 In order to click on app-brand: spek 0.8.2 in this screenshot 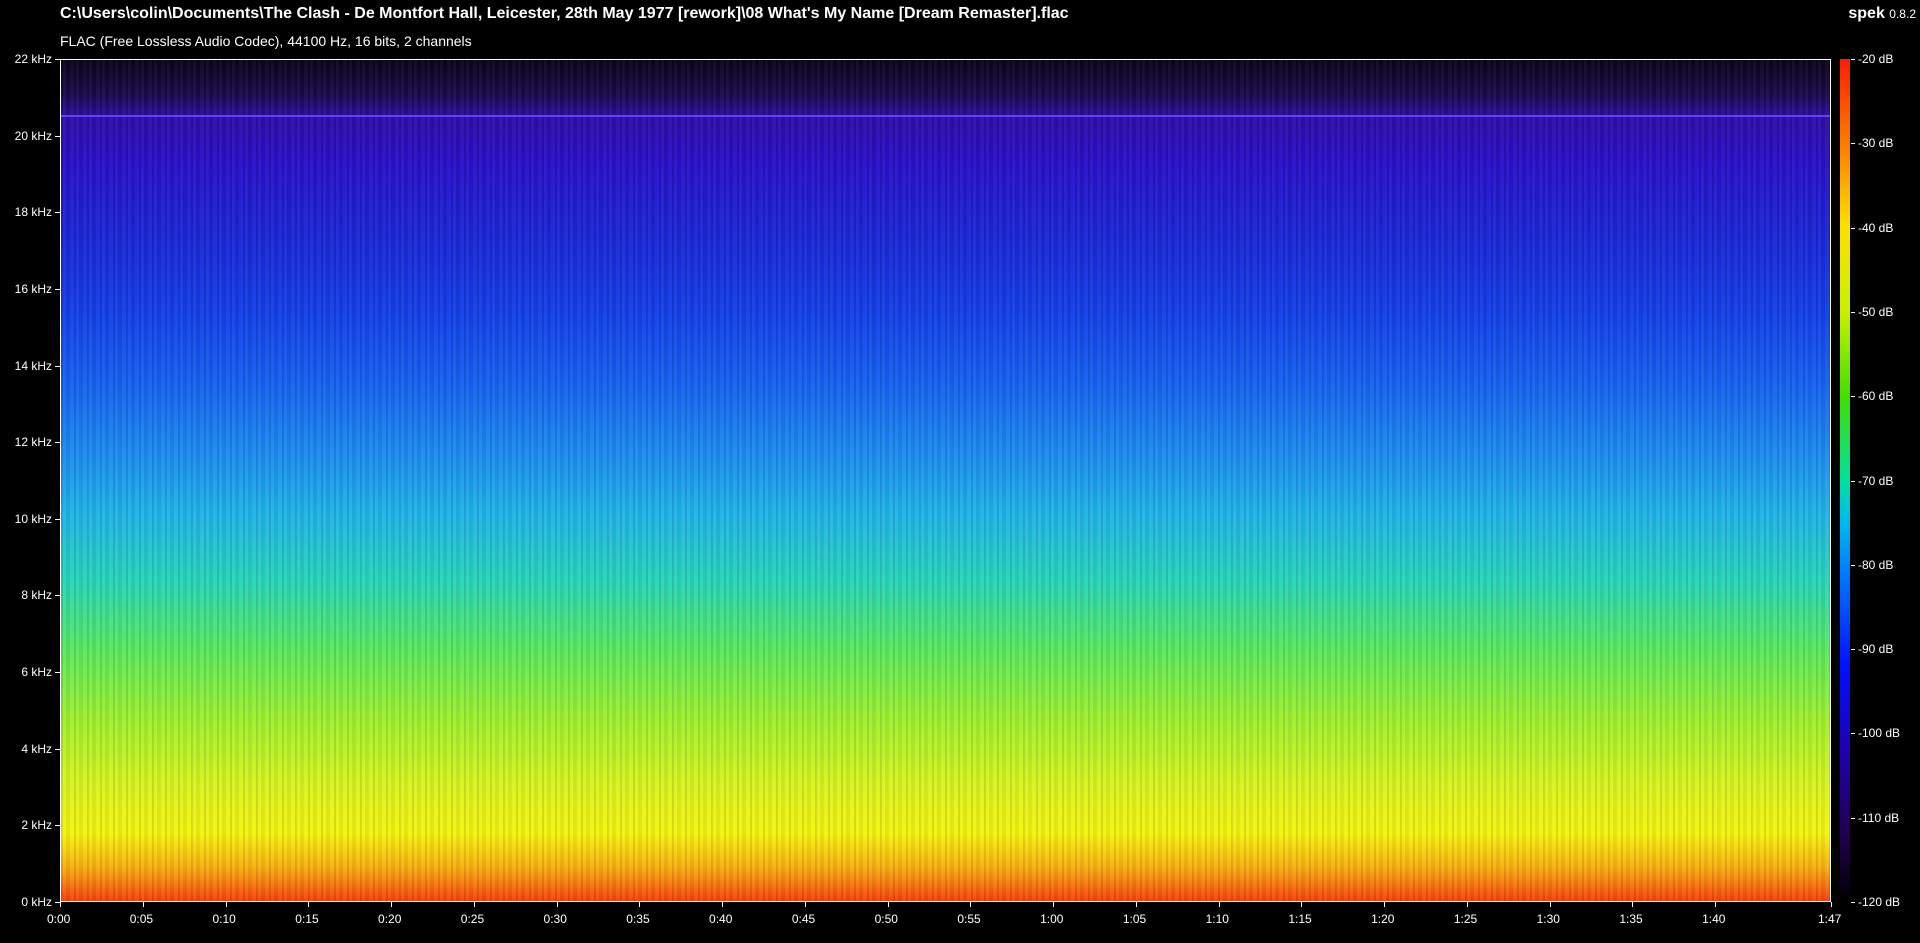, I will do `click(1882, 14)`.